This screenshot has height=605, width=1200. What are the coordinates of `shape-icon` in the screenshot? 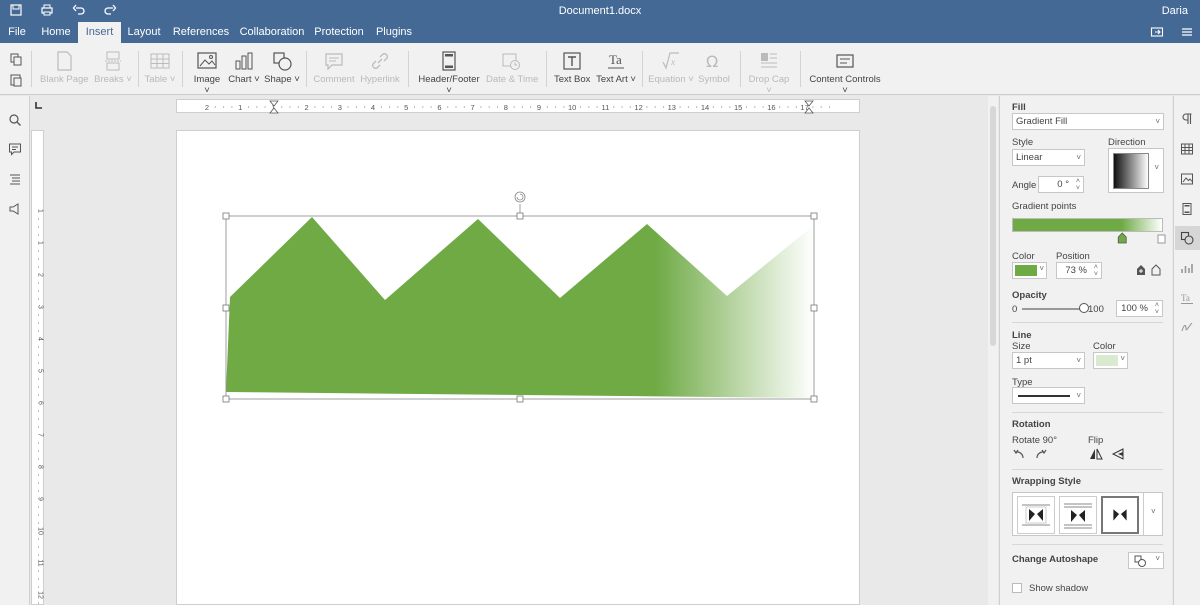 It's located at (1140, 561).